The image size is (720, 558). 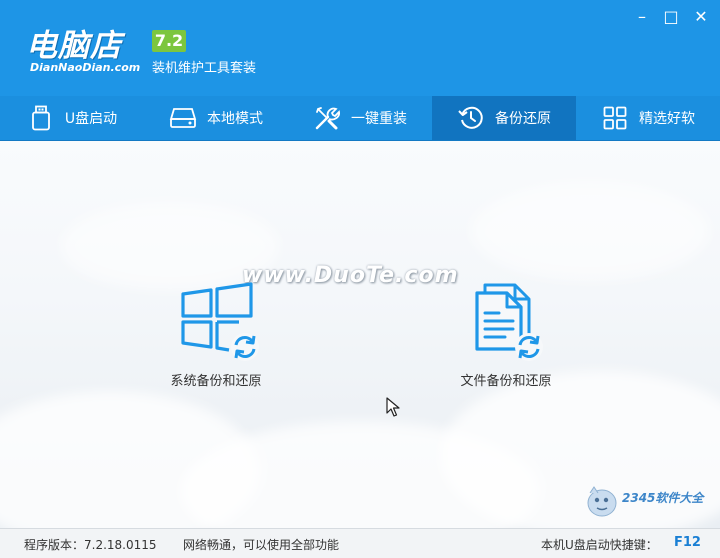 I want to click on nav-label: U盘启动, so click(x=91, y=119).